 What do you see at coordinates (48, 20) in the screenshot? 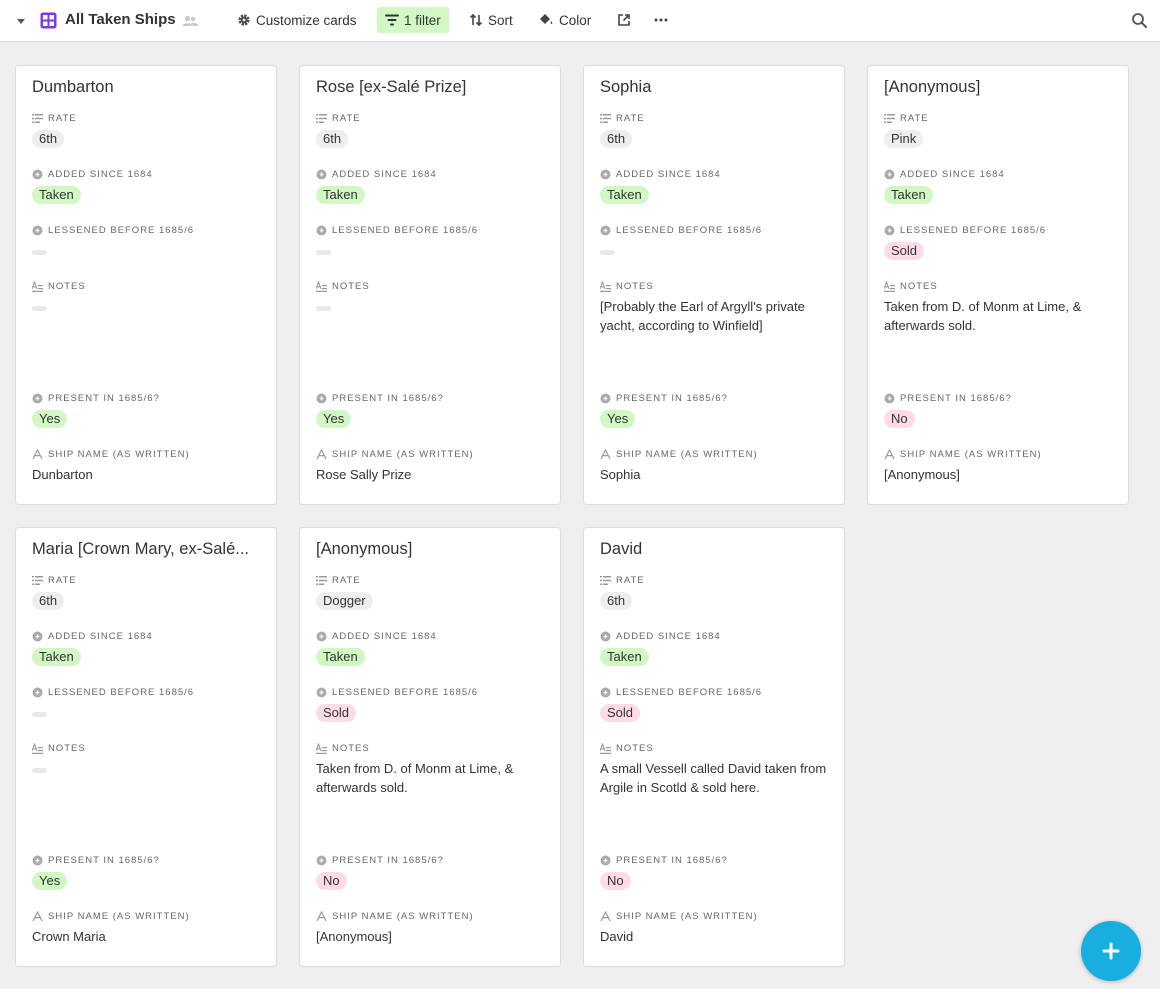
I see `gallery-view-icon` at bounding box center [48, 20].